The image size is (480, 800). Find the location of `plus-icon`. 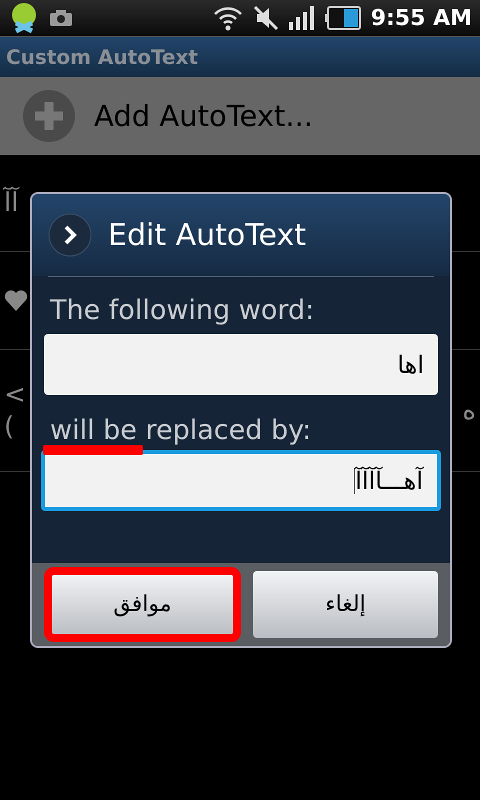

plus-icon is located at coordinates (49, 116).